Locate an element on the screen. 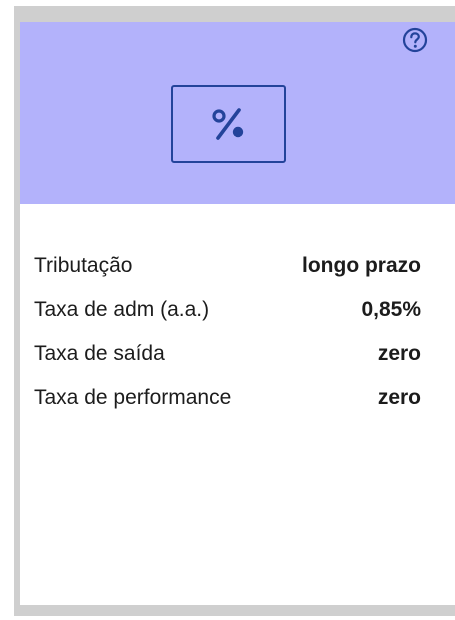 The image size is (455, 620). detail-row-taxa-performance: Taxa de performance zero is located at coordinates (227, 398).